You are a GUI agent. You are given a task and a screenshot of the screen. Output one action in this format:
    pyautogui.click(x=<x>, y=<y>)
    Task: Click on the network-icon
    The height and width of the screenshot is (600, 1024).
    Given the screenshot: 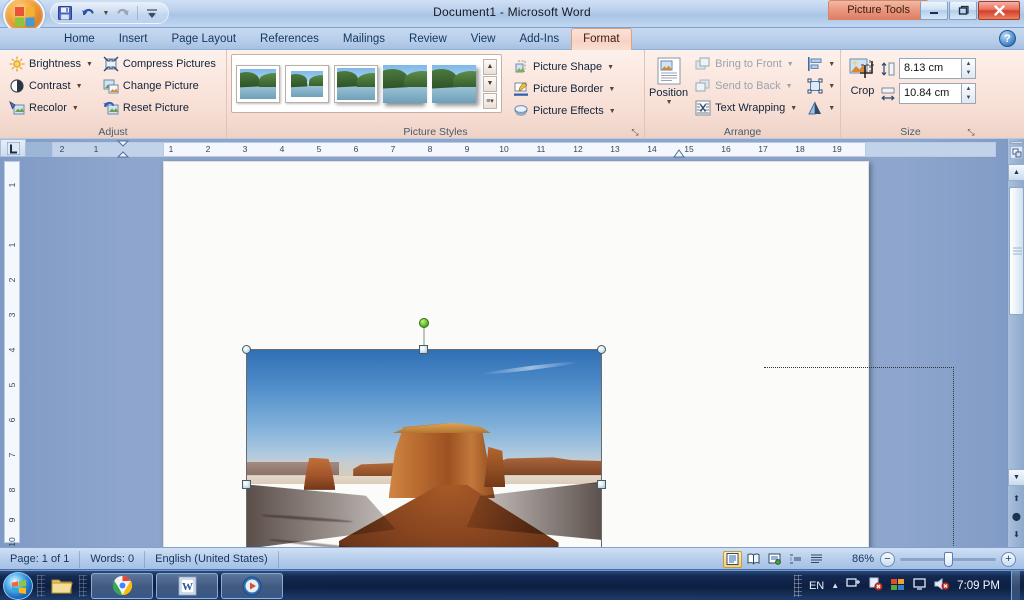 What is the action you would take?
    pyautogui.click(x=853, y=585)
    